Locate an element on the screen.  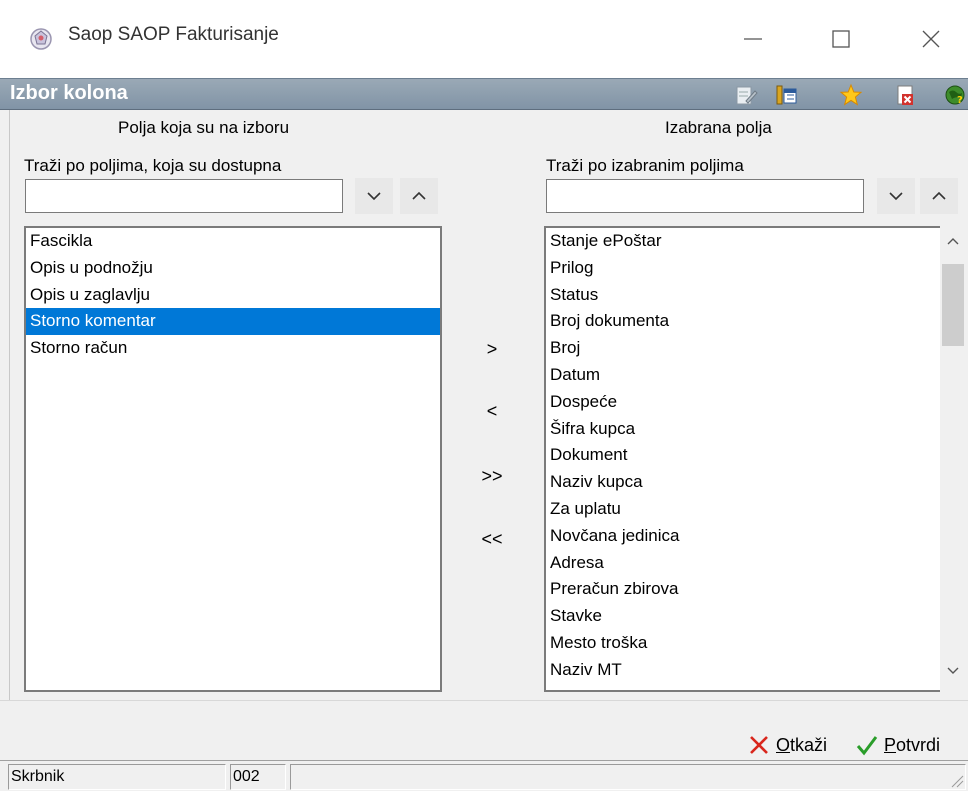
list-item: Stavke is located at coordinates (743, 616).